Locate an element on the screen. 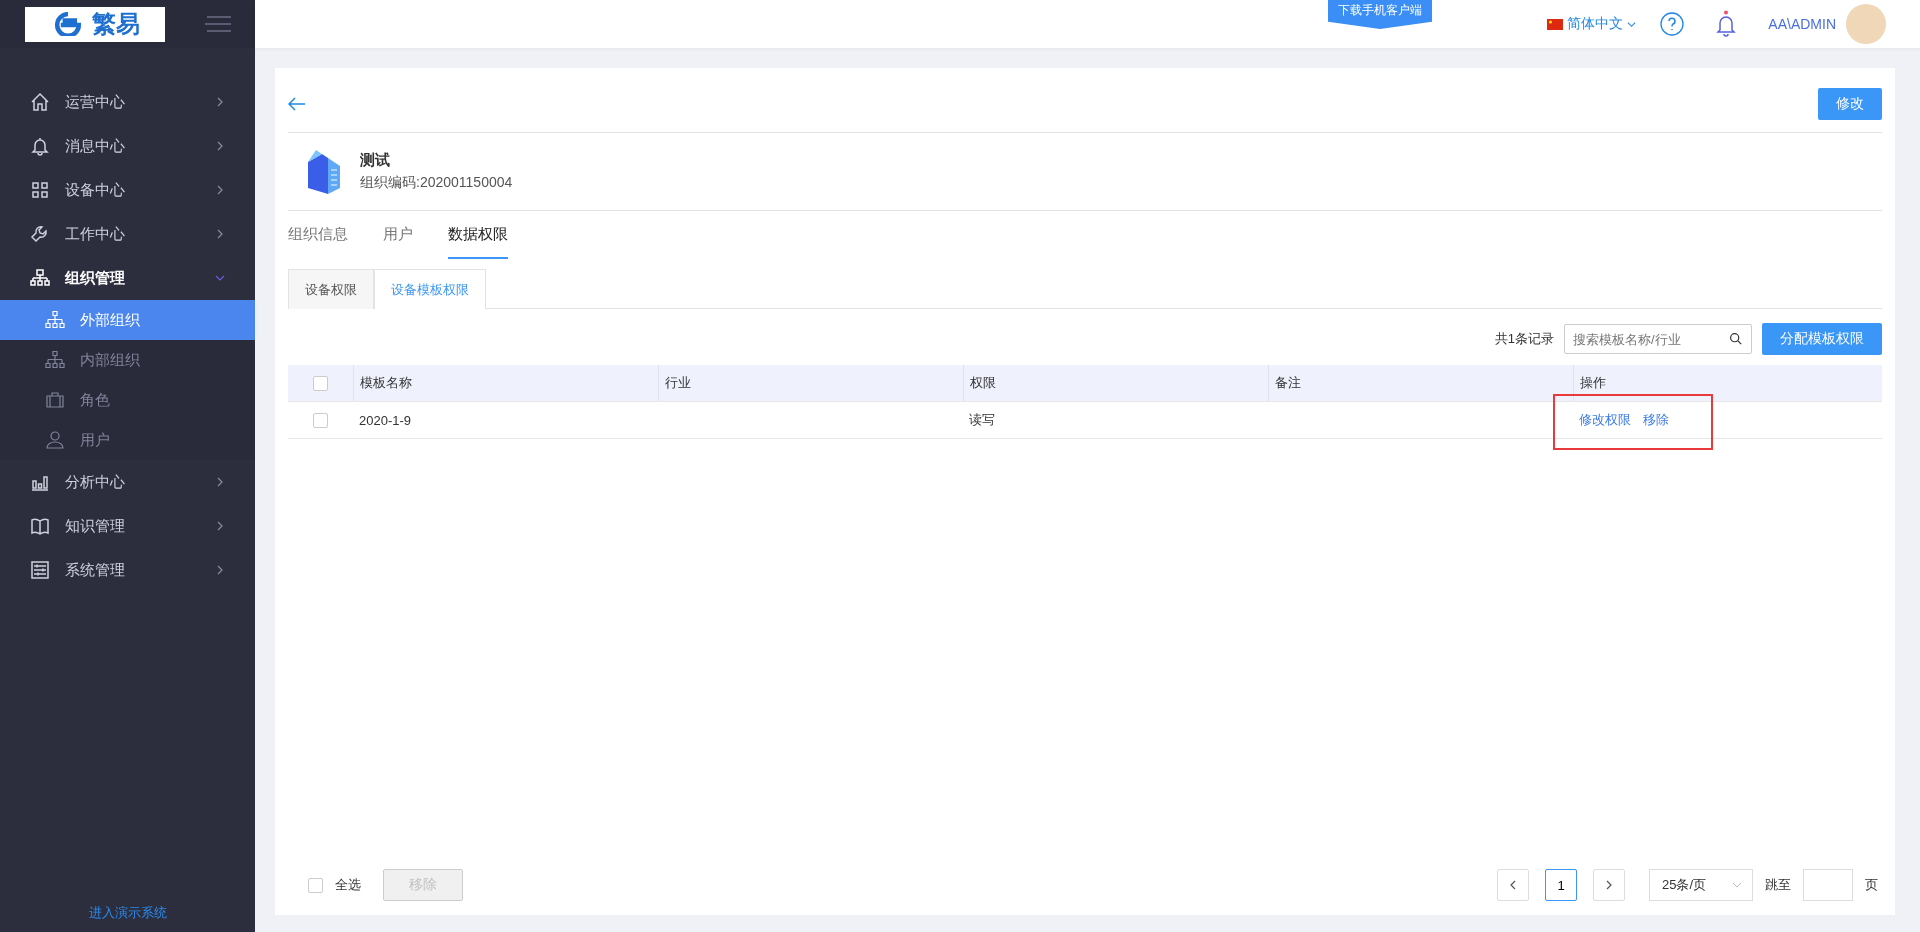 The width and height of the screenshot is (1920, 932). download-app-banner: 下载手机客户端 is located at coordinates (1380, 14).